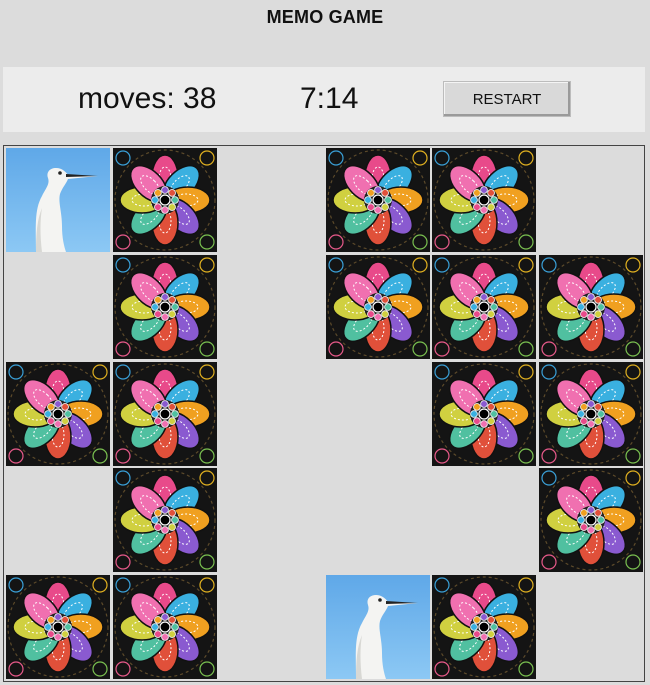 This screenshot has width=650, height=685. I want to click on restart-button: RESTART, so click(507, 99).